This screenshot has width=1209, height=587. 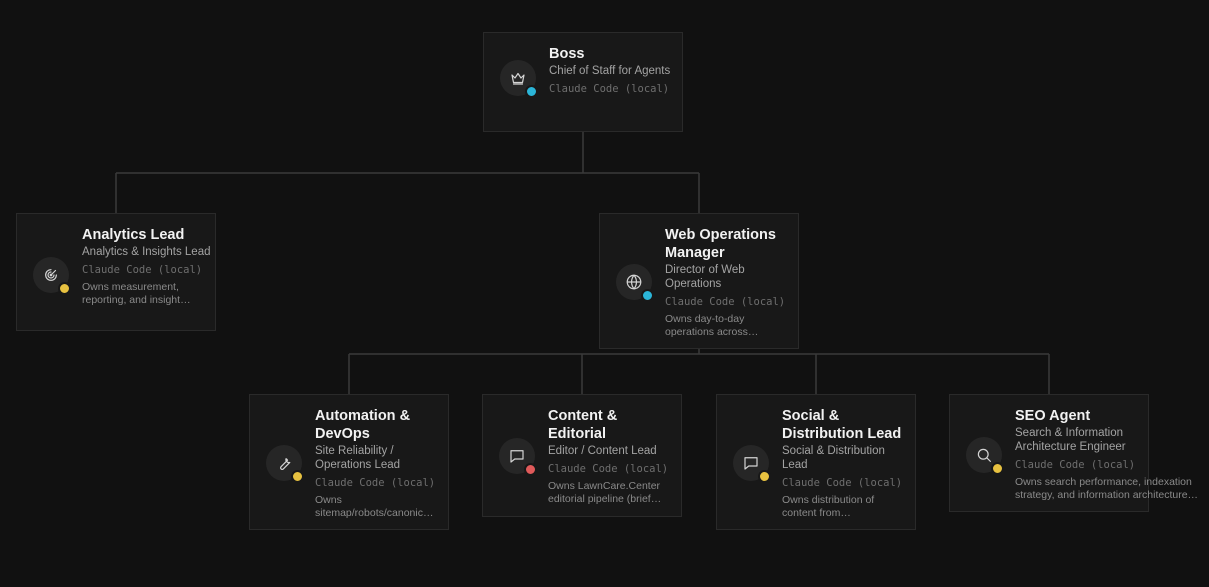 I want to click on agent-name: Automation & DevOps, so click(x=363, y=425).